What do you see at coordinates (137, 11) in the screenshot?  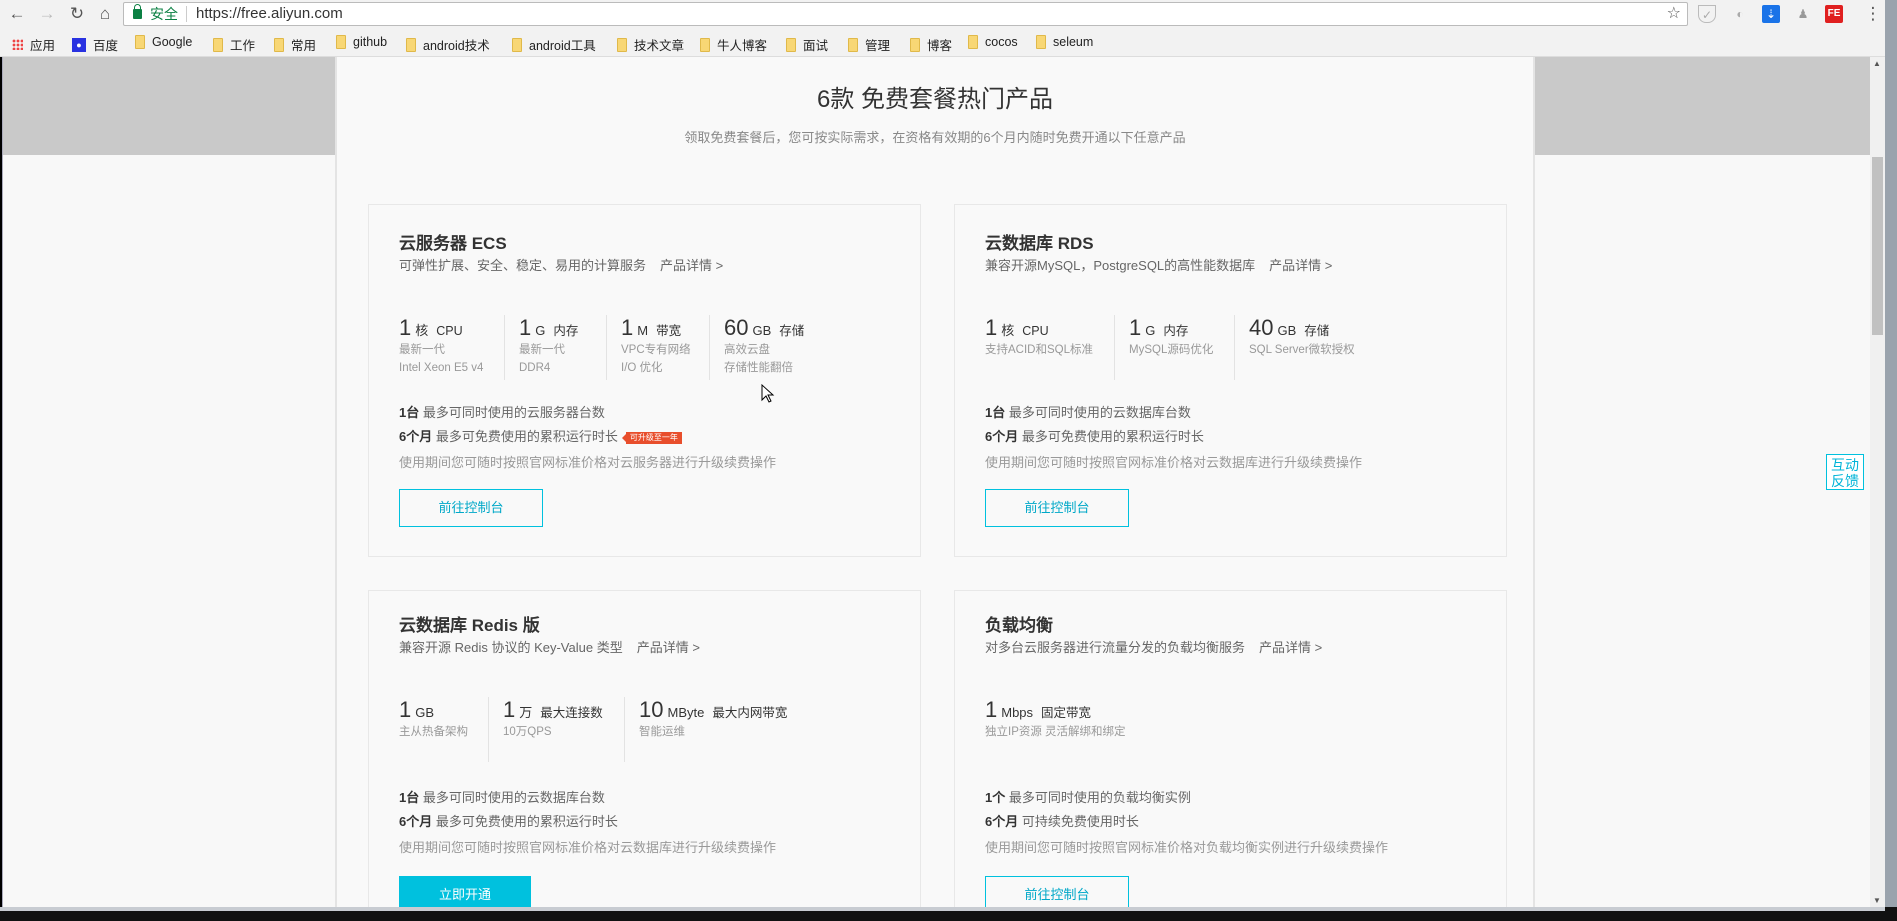 I see `lock-icon` at bounding box center [137, 11].